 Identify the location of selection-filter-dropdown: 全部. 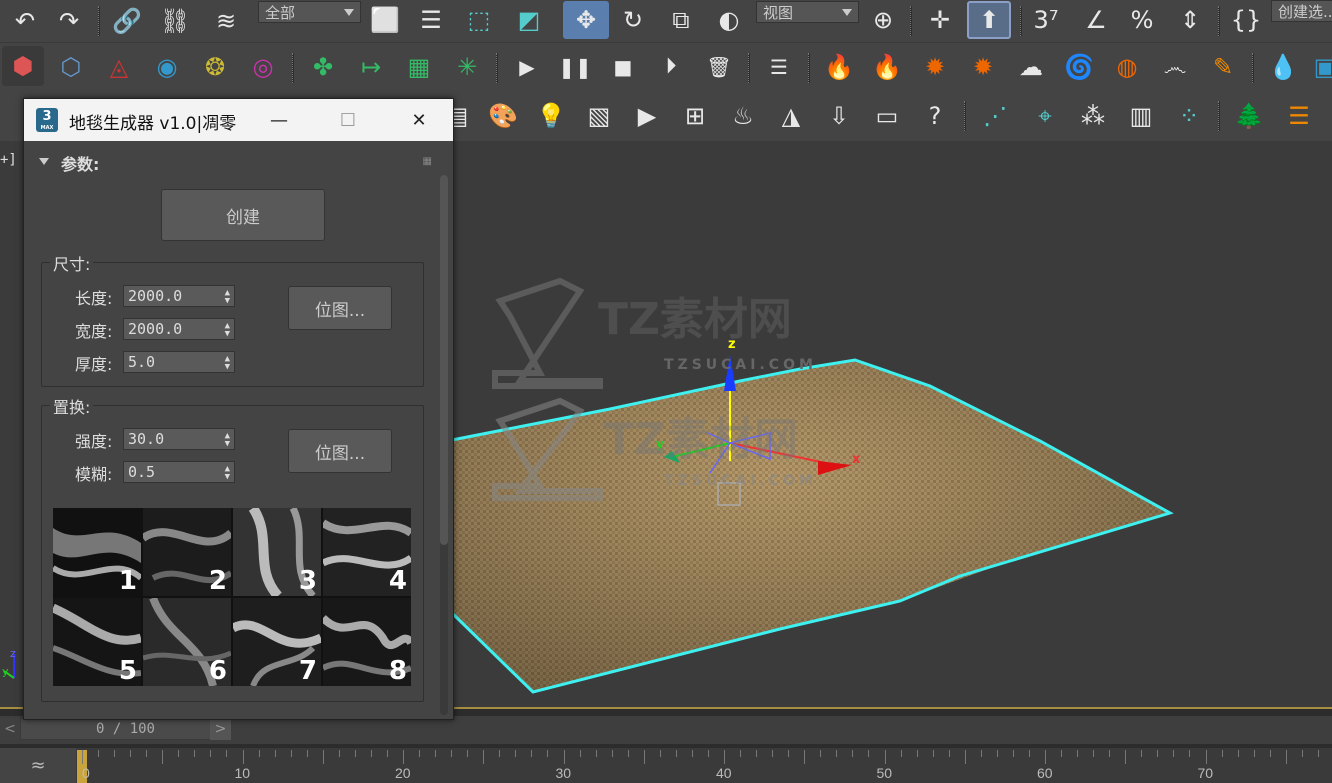
(309, 12).